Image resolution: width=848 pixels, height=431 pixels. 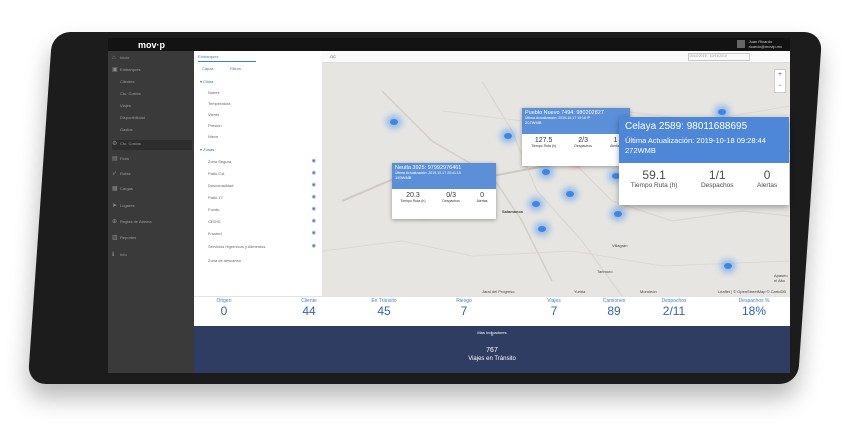 What do you see at coordinates (213, 136) in the screenshot?
I see `layer-nieve: Nieve` at bounding box center [213, 136].